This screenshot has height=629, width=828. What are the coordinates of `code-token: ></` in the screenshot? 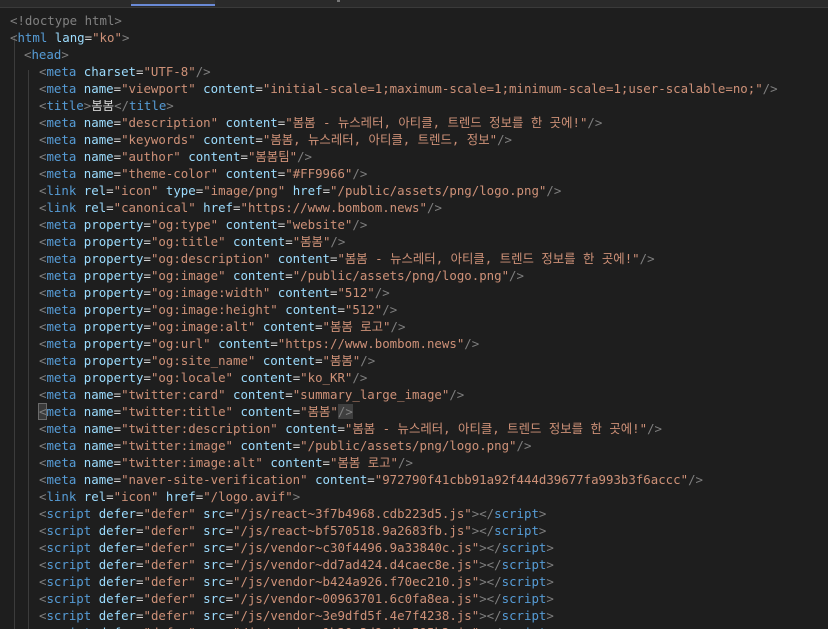 It's located at (490, 615).